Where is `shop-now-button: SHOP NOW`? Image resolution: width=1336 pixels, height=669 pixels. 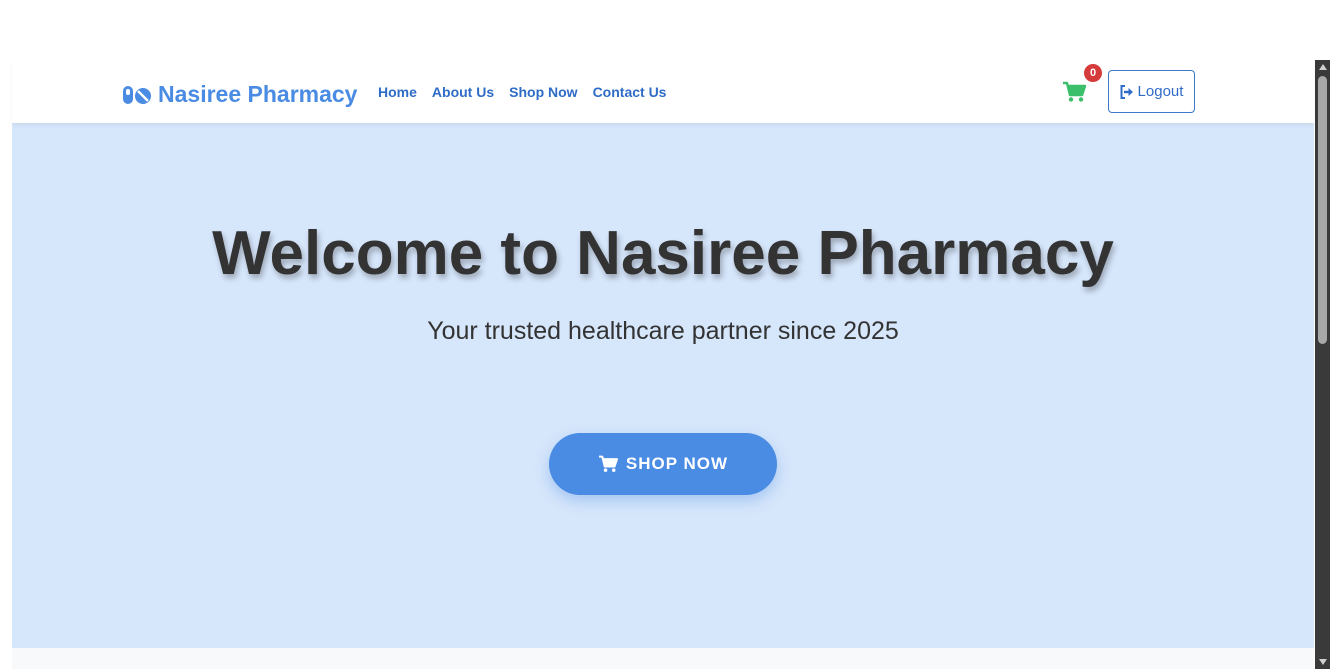 shop-now-button: SHOP NOW is located at coordinates (663, 464).